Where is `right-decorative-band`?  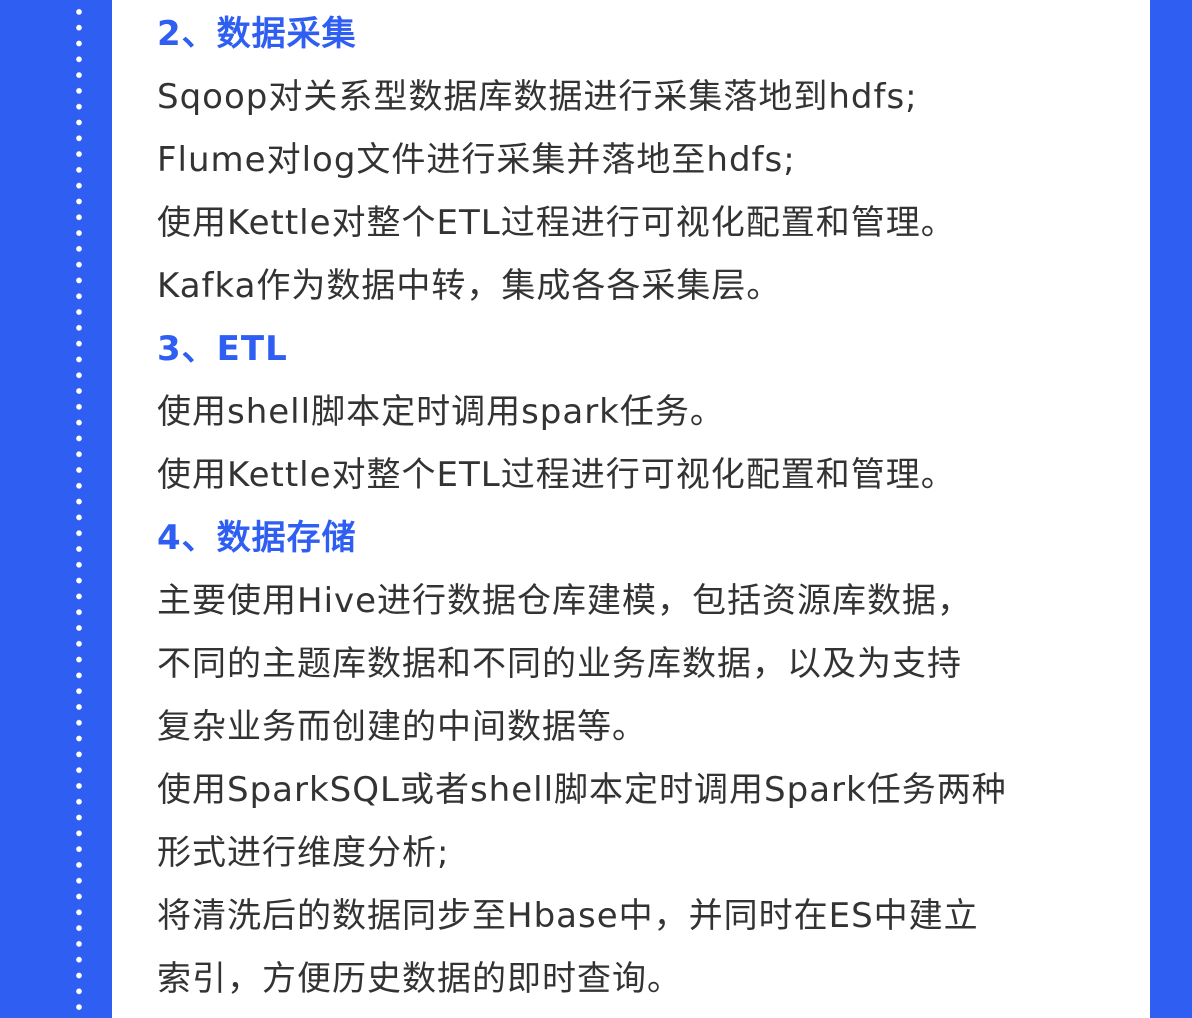
right-decorative-band is located at coordinates (1171, 509).